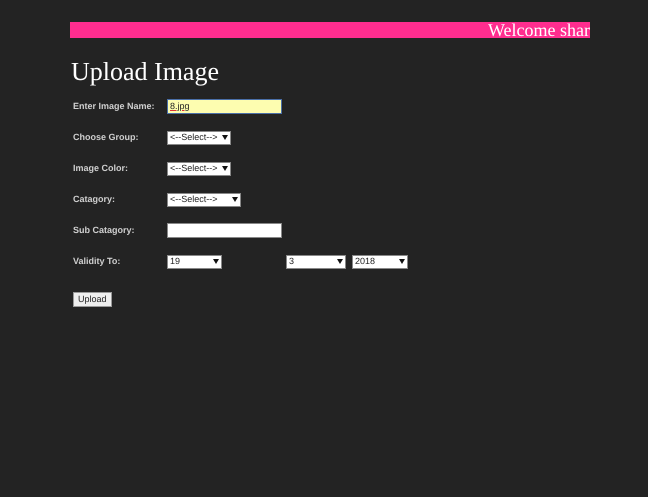  Describe the element at coordinates (224, 106) in the screenshot. I see `text-field: 8.jpg` at that location.